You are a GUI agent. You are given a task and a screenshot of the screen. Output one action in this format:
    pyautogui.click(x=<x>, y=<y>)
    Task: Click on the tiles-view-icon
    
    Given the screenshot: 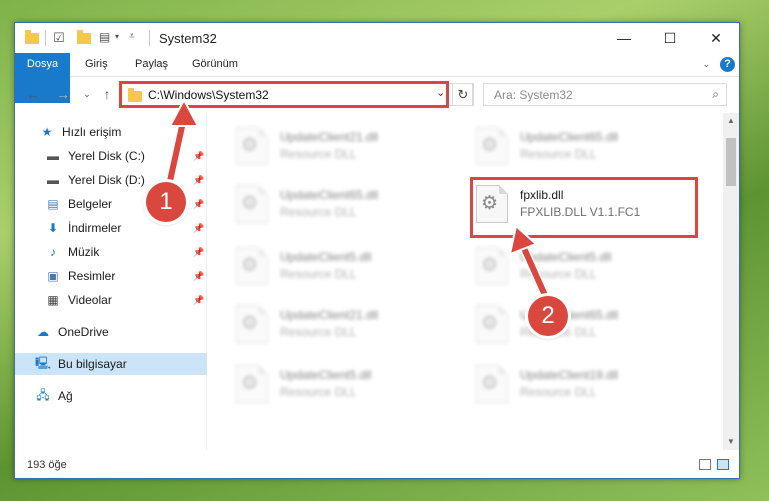 What is the action you would take?
    pyautogui.click(x=723, y=464)
    